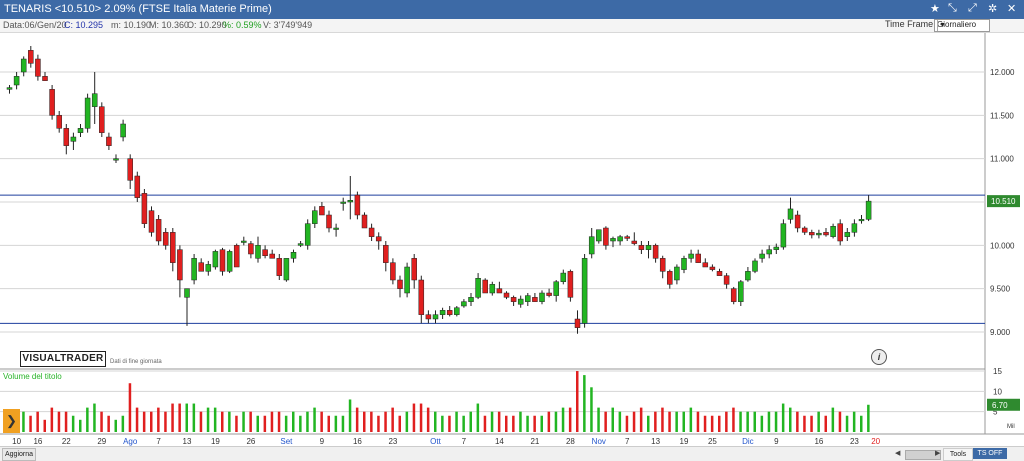 The image size is (1024, 461). I want to click on scroll-right-small-icon: ▶, so click(937, 453).